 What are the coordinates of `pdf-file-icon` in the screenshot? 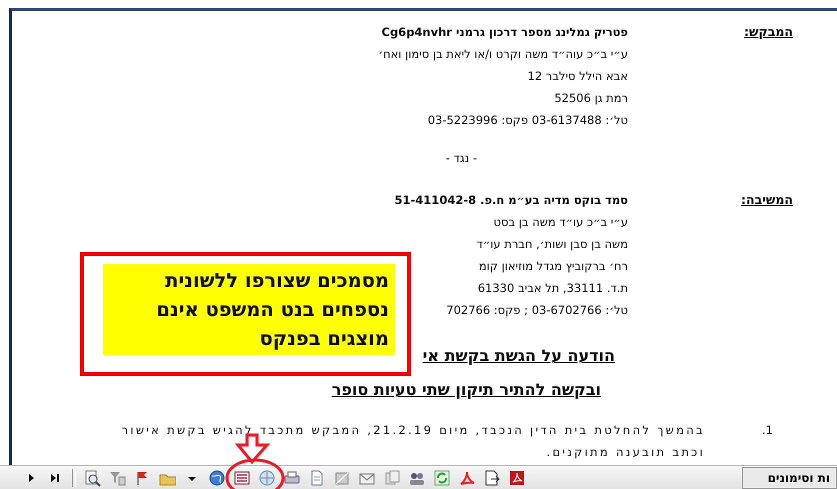 It's located at (517, 477).